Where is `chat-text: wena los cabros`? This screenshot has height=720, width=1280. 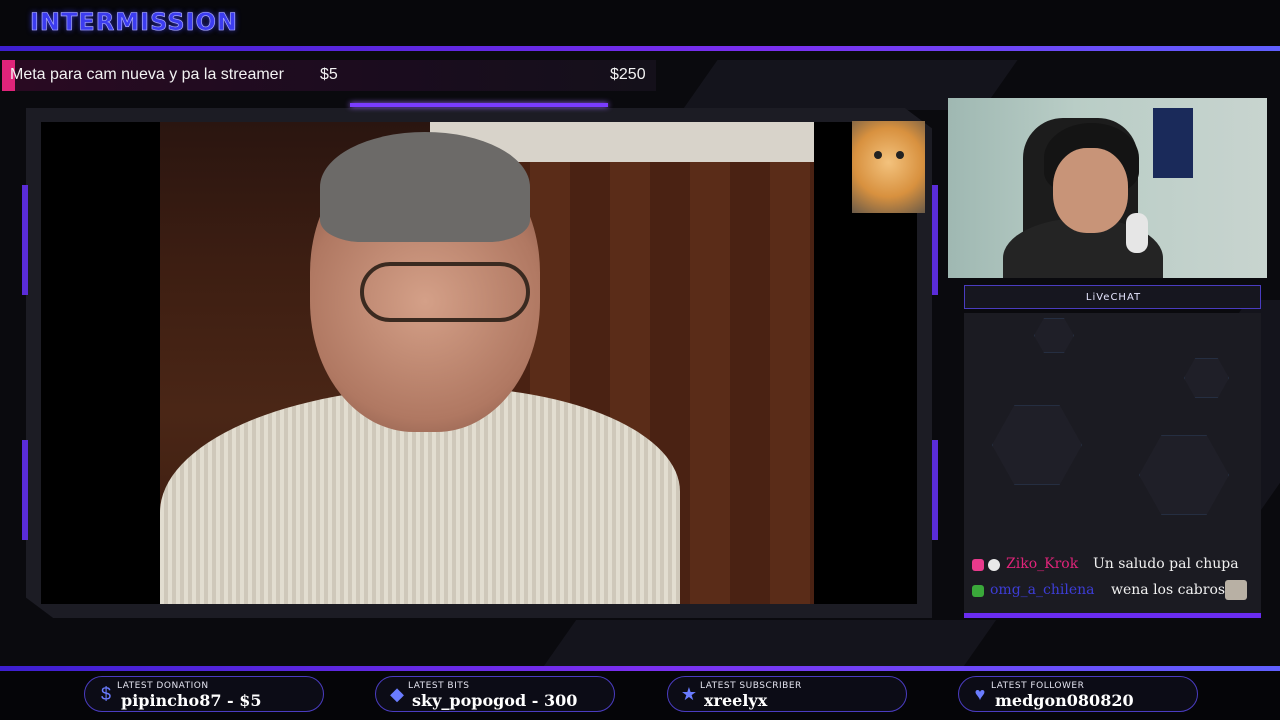
chat-text: wena los cabros is located at coordinates (1168, 590).